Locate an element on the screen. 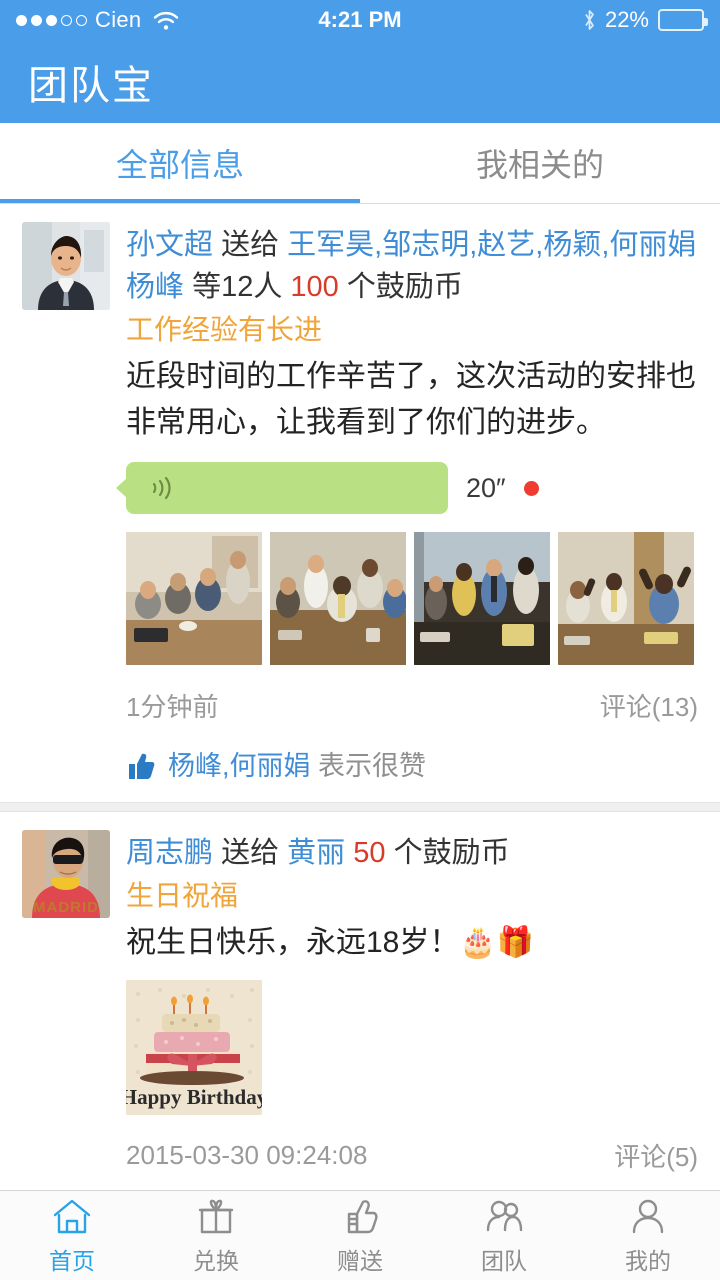 The width and height of the screenshot is (720, 1280). nav-label: 我的 is located at coordinates (648, 1260).